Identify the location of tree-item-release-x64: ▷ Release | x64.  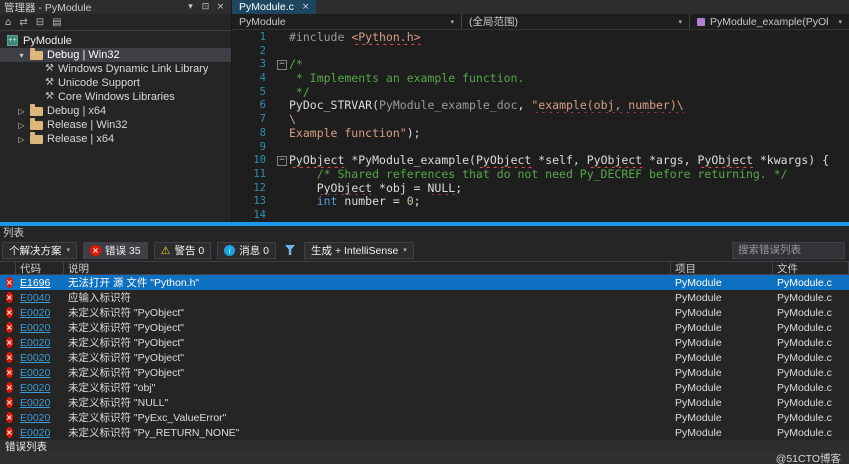
(115, 138).